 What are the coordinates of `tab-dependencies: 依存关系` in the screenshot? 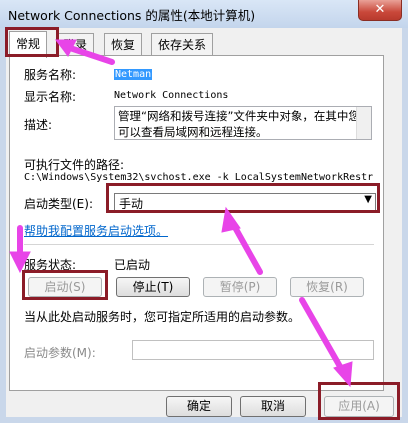 It's located at (182, 44).